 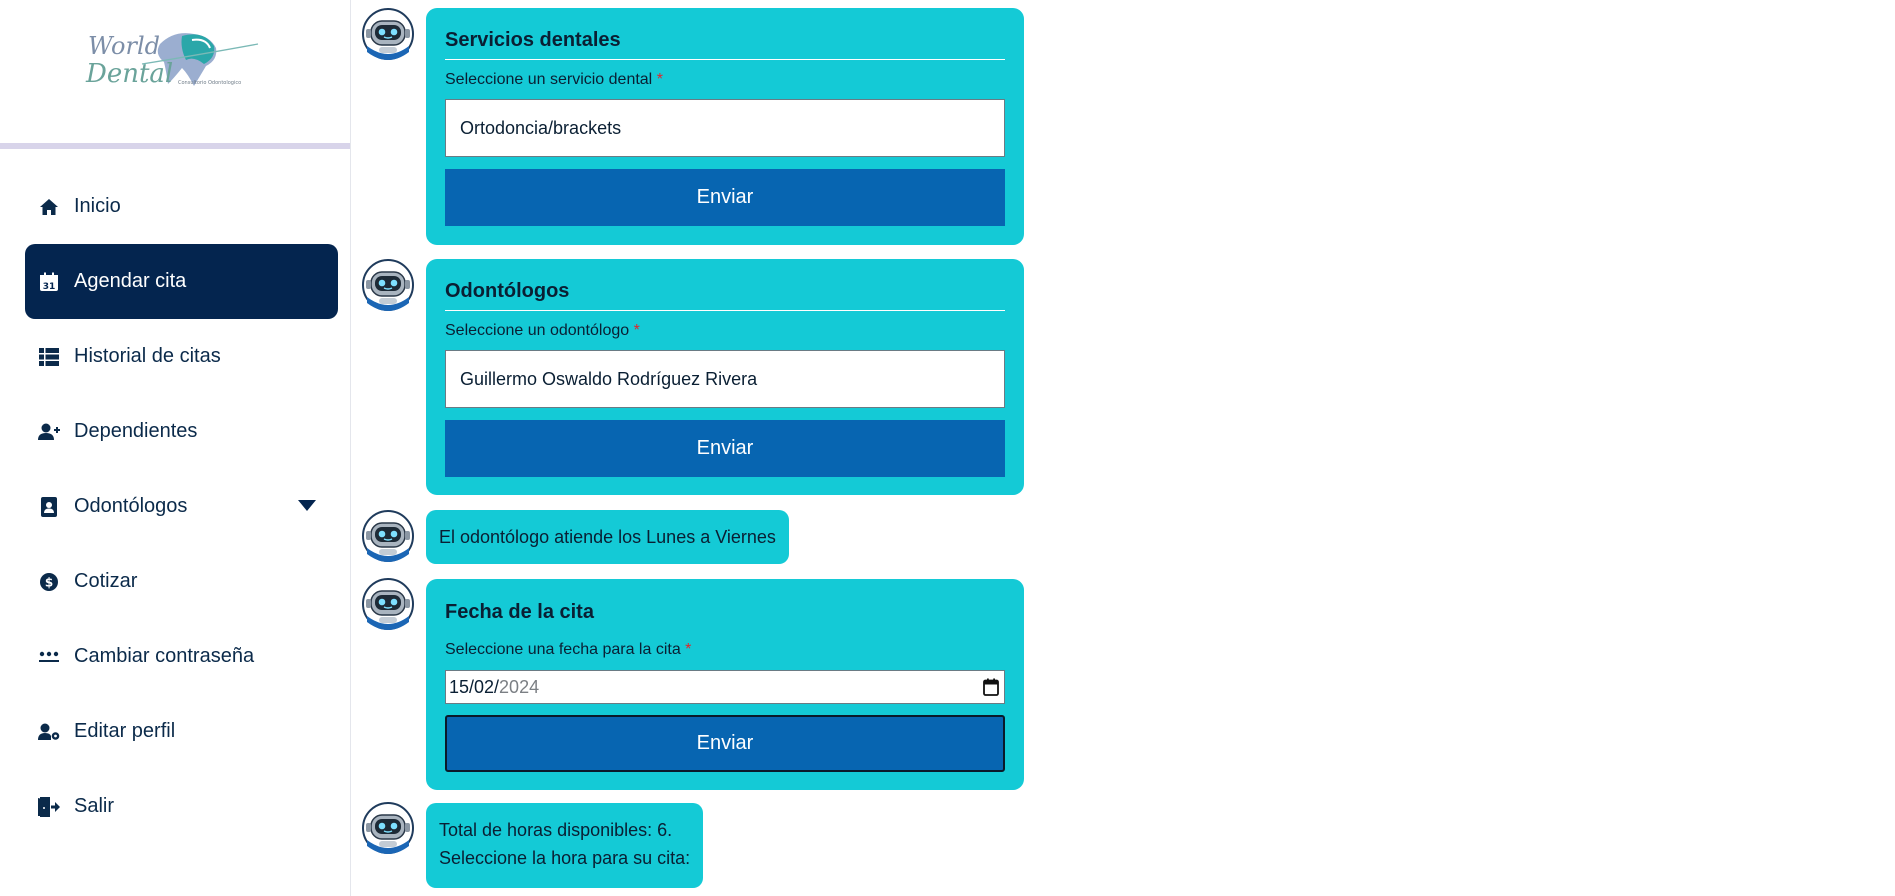 What do you see at coordinates (94, 806) in the screenshot?
I see `sidebar-item-label: Salir` at bounding box center [94, 806].